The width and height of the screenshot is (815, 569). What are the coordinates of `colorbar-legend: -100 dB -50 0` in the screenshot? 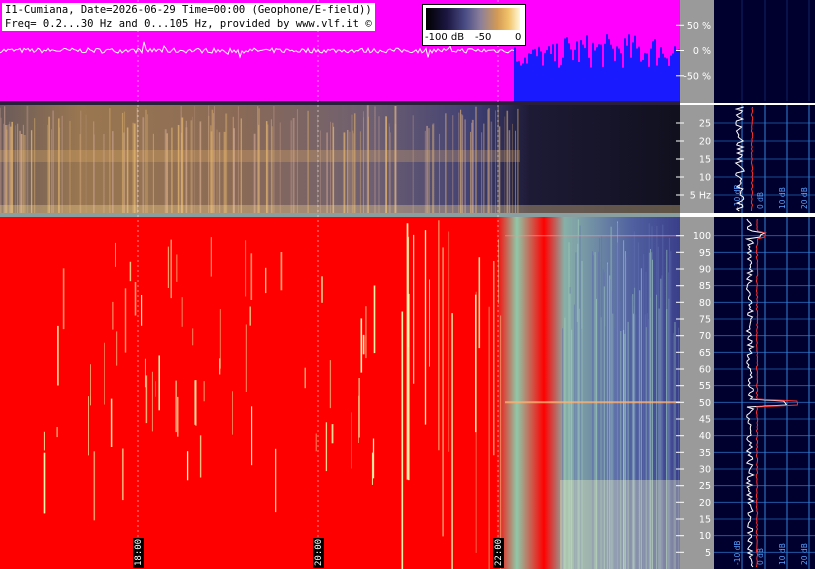 It's located at (474, 25).